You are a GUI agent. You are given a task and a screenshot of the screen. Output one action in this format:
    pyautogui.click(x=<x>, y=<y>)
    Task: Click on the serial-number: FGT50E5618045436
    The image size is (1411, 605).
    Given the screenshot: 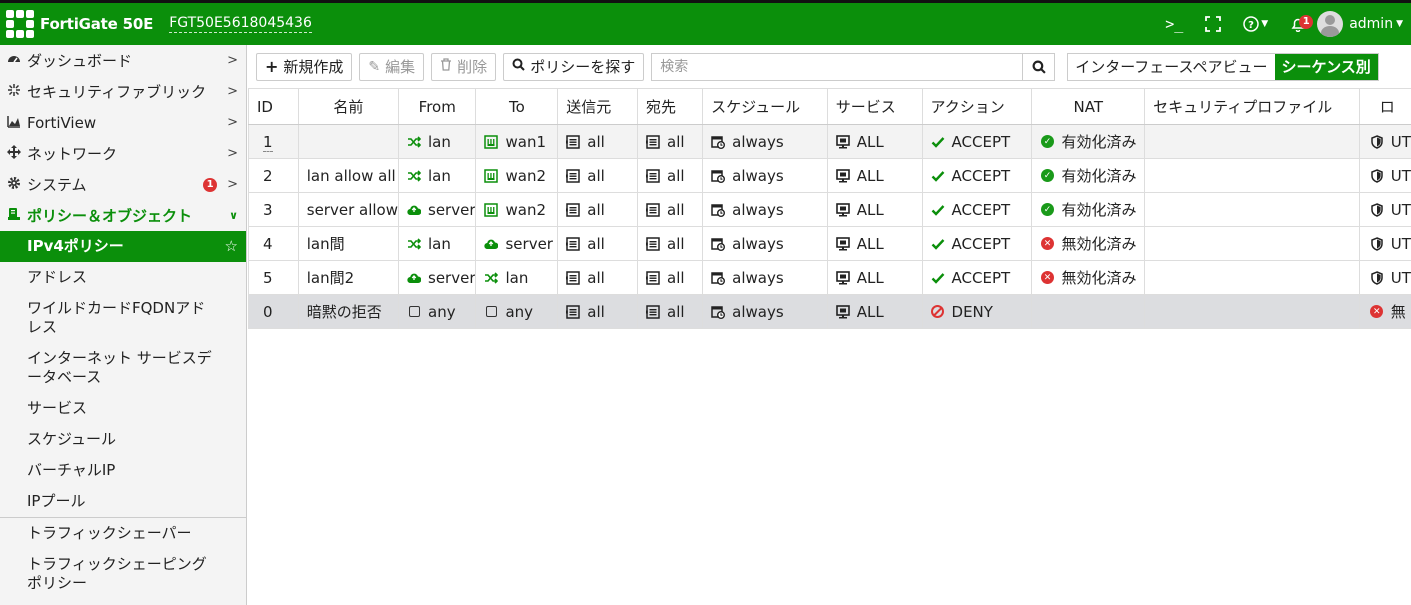 What is the action you would take?
    pyautogui.click(x=240, y=24)
    